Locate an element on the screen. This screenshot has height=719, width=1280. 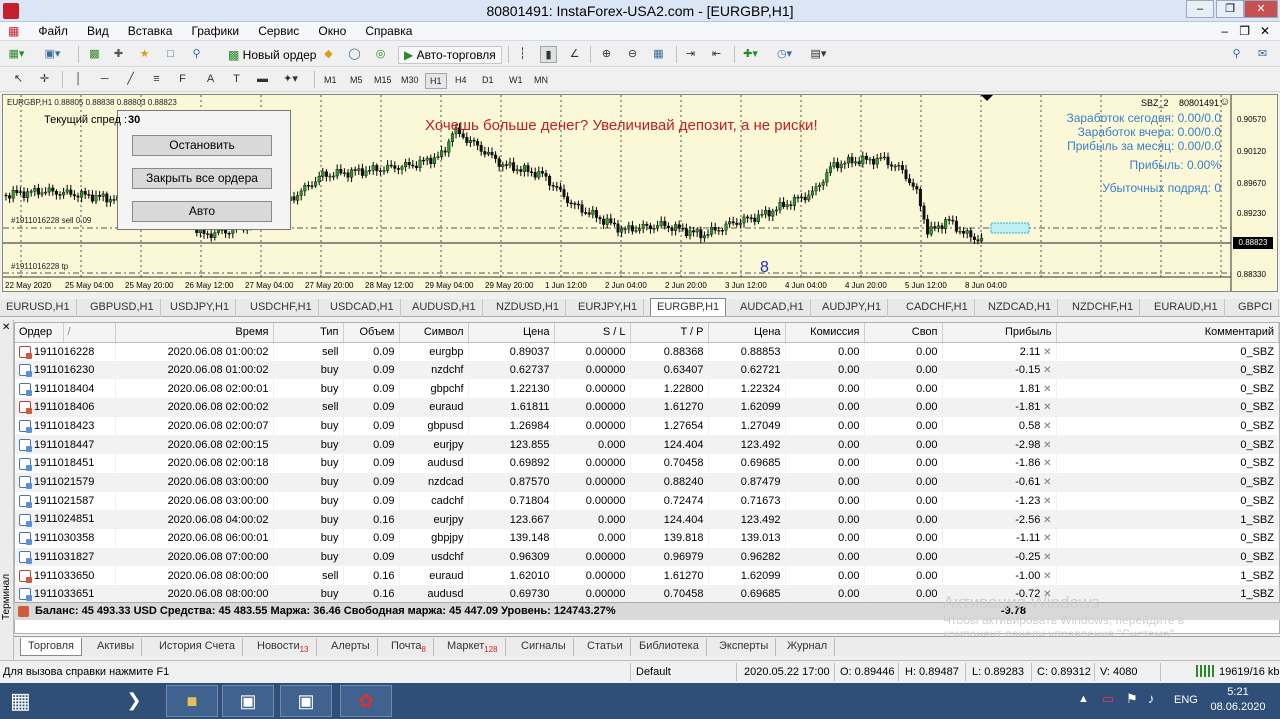
chart-tab: GBPCI is located at coordinates (1256, 308).